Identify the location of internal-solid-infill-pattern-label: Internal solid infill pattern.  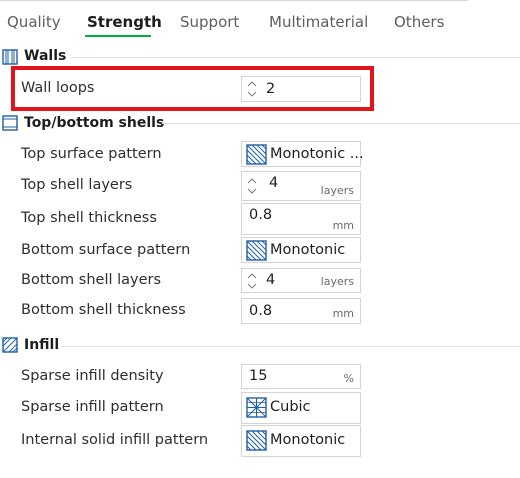
(115, 440).